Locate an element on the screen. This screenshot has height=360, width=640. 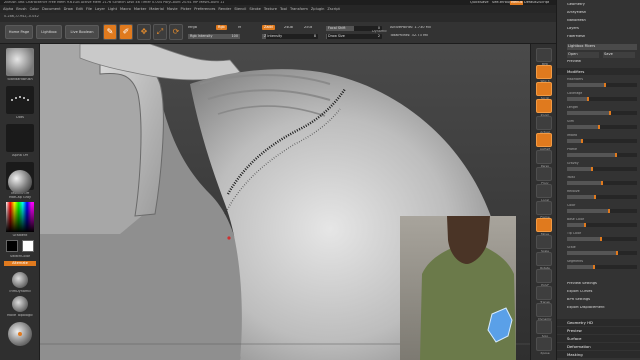
alpha-thumbnail is located at coordinates (20, 138).